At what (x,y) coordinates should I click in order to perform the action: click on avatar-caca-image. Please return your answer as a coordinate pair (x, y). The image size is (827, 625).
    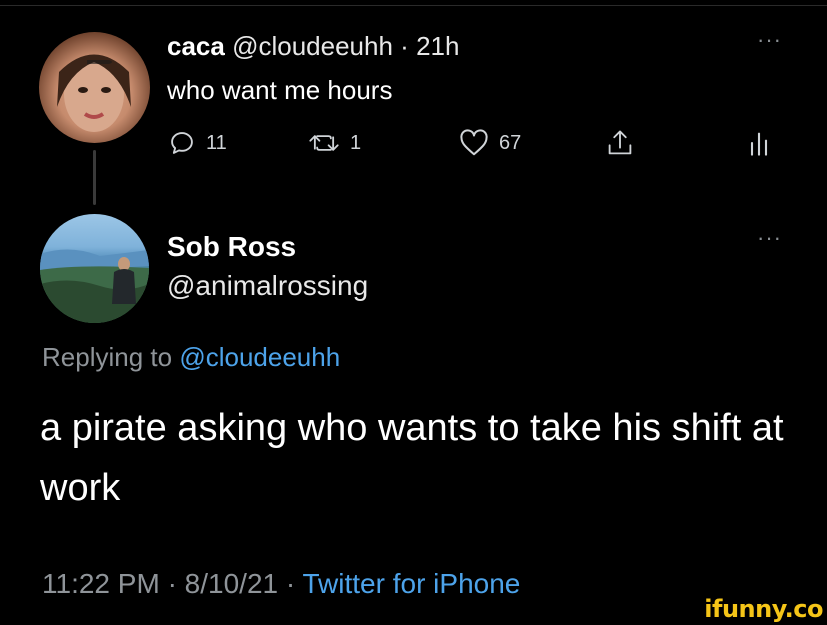
    Looking at the image, I should click on (94, 93).